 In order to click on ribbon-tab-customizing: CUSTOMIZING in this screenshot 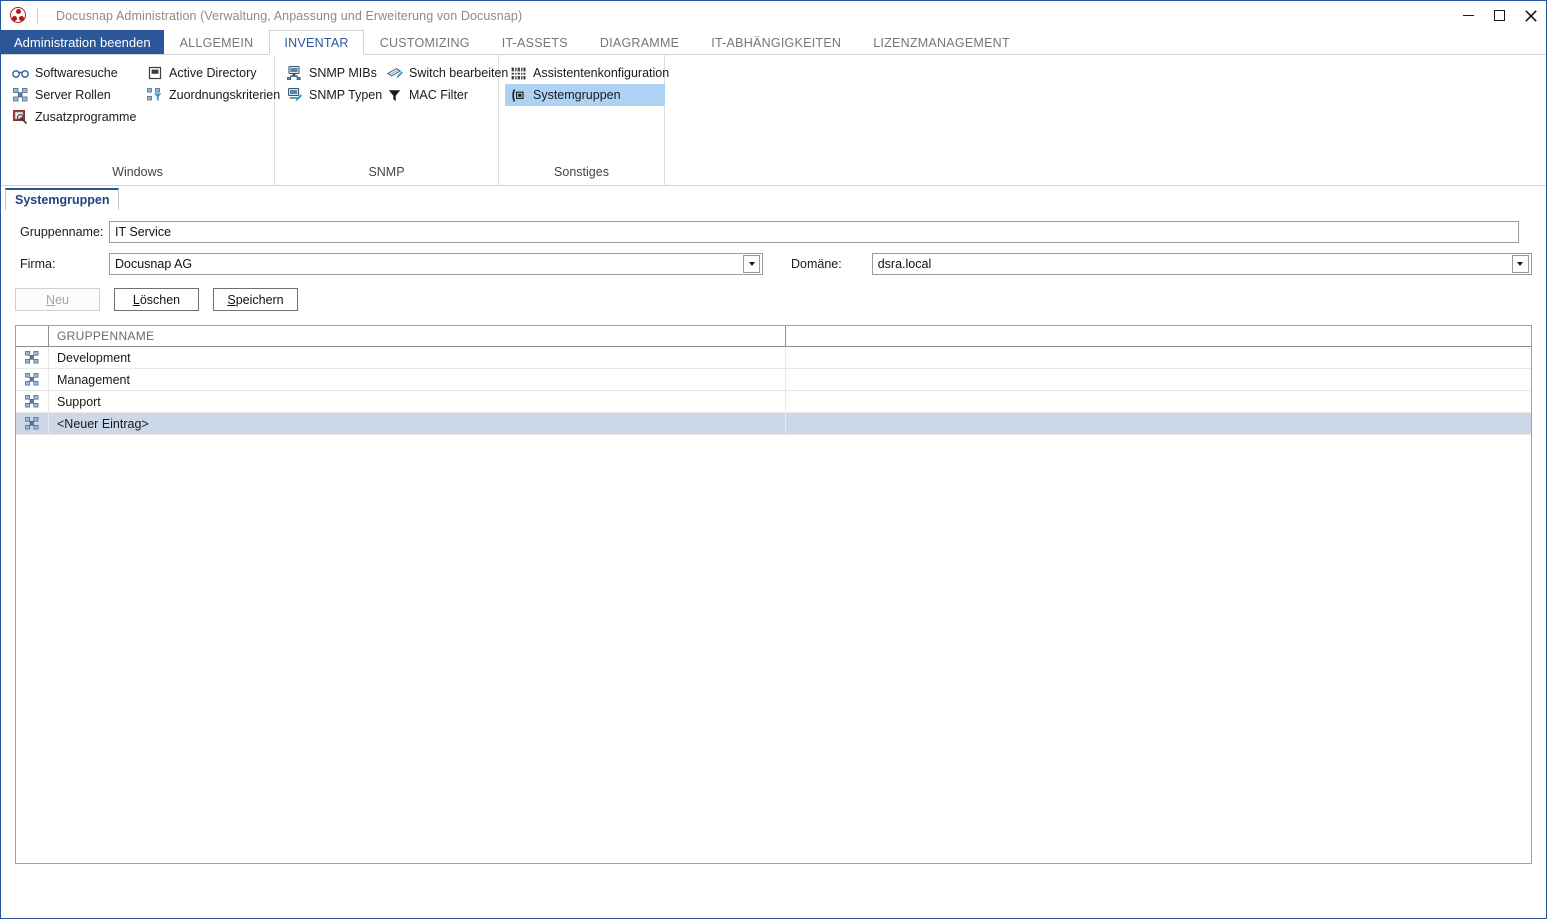, I will do `click(425, 42)`.